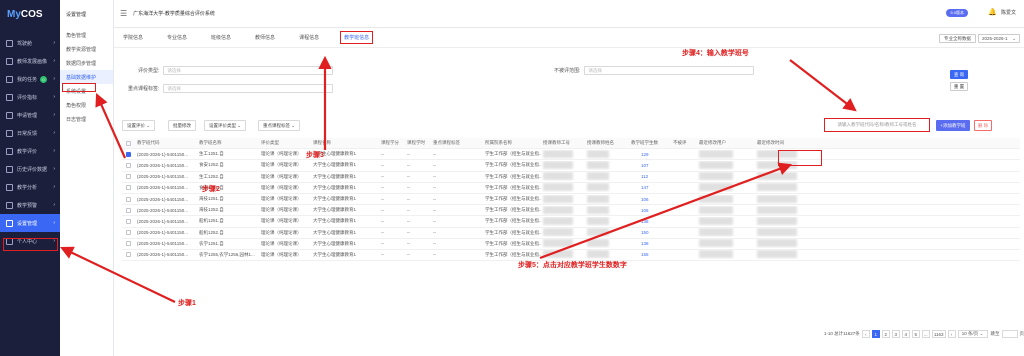 The height and width of the screenshot is (356, 1024). Describe the element at coordinates (957, 38) in the screenshot. I see `institution-button: 专业全称数据` at that location.